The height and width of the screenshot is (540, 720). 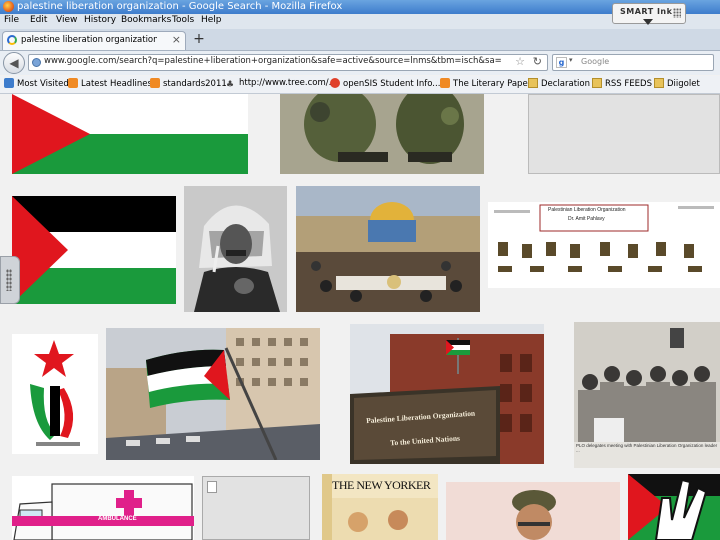 What do you see at coordinates (212, 487) in the screenshot?
I see `broken-image-icon` at bounding box center [212, 487].